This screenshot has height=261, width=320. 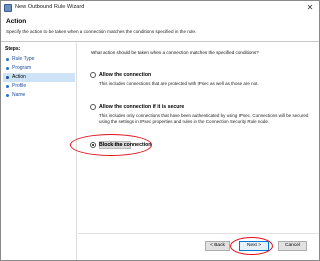 I want to click on cancel-button: Cancel, so click(x=292, y=246).